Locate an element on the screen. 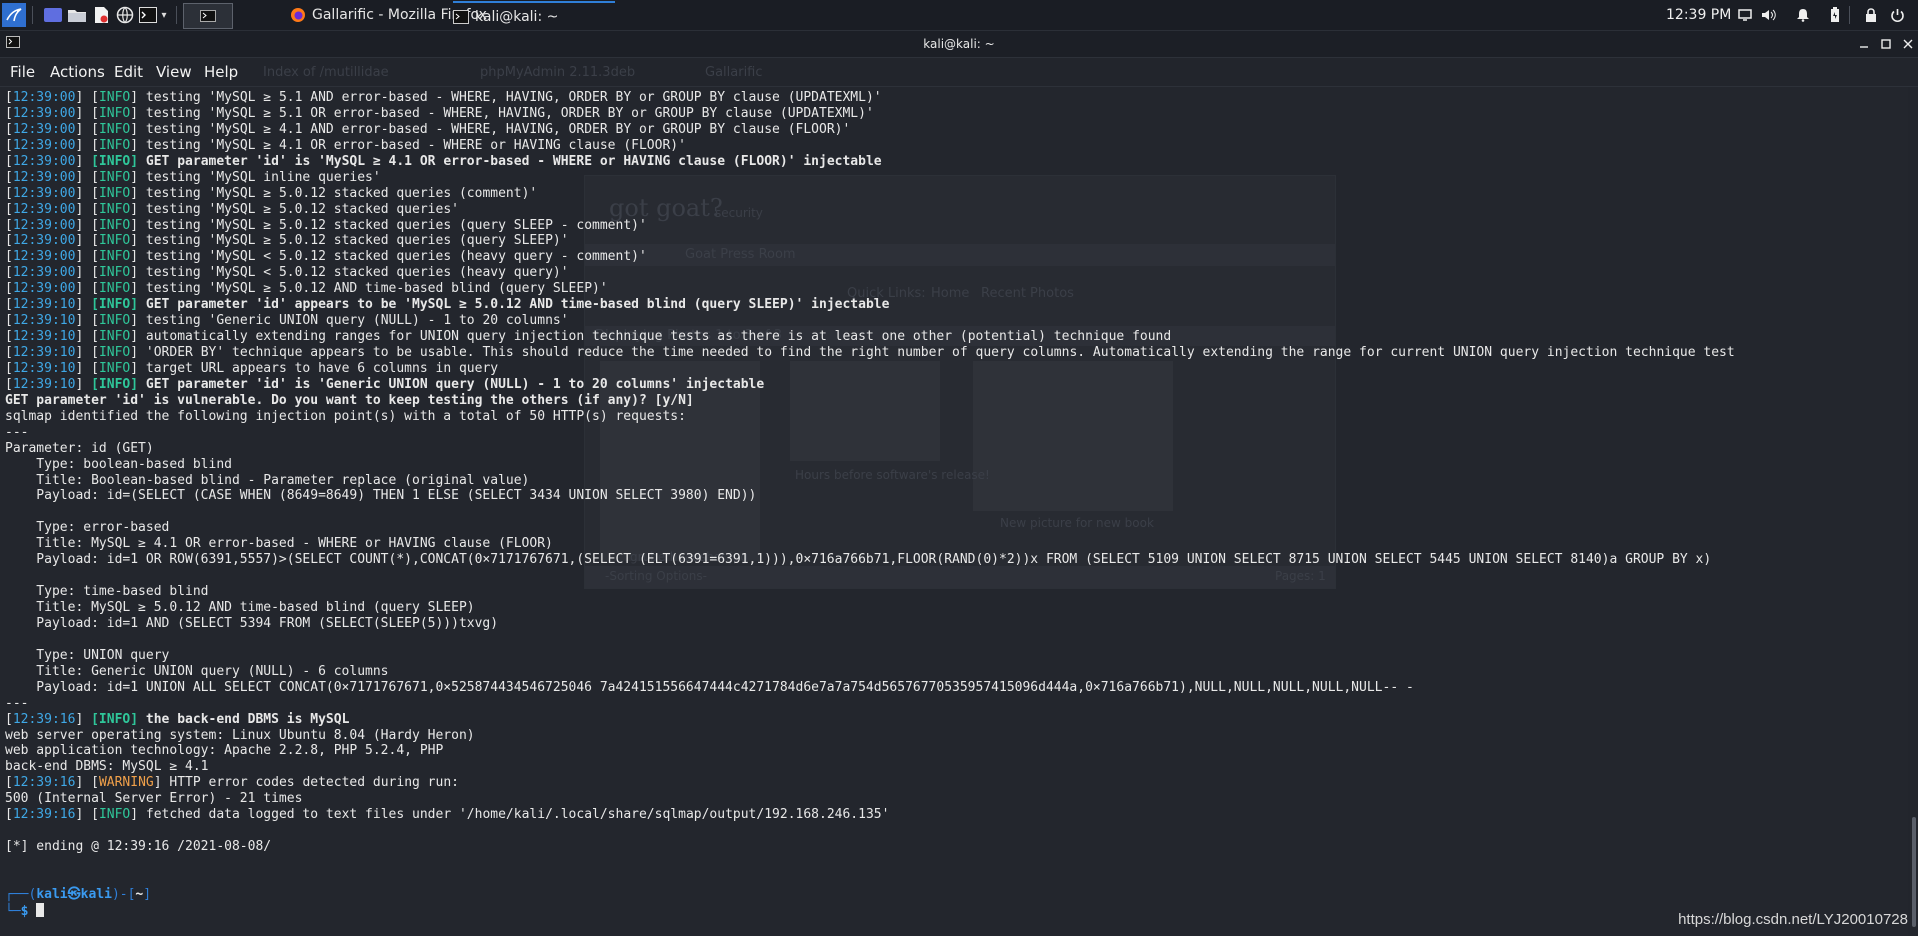 Image resolution: width=1918 pixels, height=936 pixels. terminal-line: Type: time-based blind is located at coordinates (870, 592).